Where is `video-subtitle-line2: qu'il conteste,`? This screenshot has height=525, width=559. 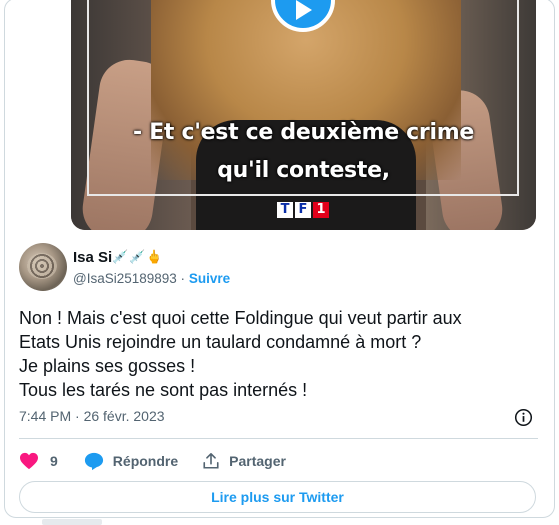
video-subtitle-line2: qu'il conteste, is located at coordinates (303, 170).